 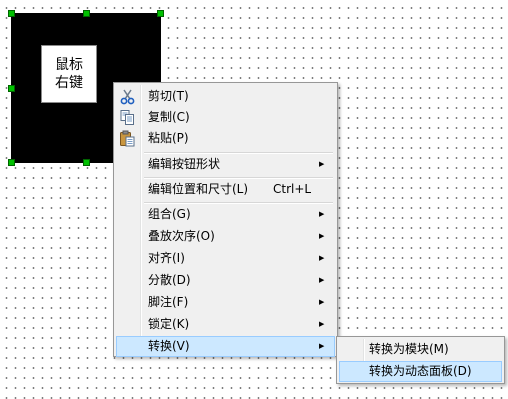 I want to click on menu-item-label: 粘贴(P), so click(x=168, y=138).